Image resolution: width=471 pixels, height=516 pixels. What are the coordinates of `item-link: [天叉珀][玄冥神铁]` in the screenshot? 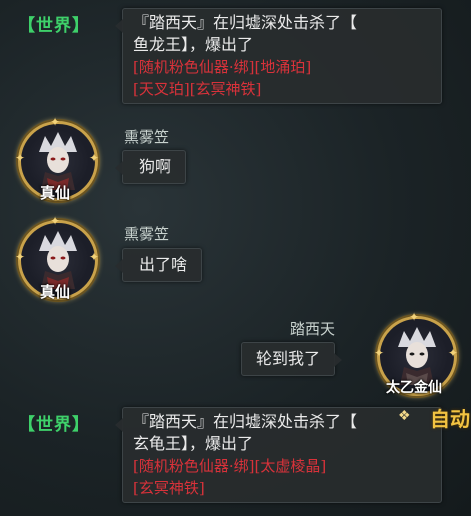 It's located at (283, 89).